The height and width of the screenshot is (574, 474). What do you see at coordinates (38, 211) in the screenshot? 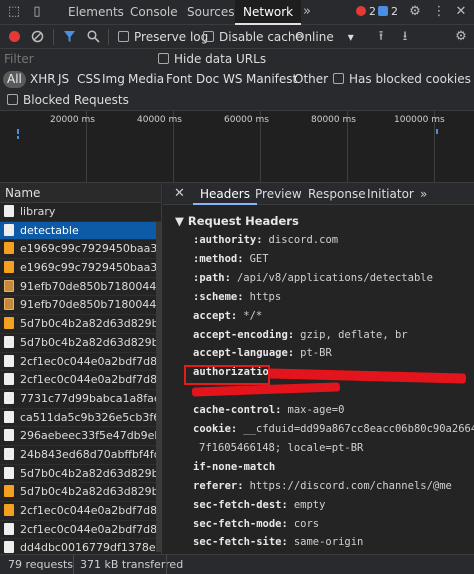
I see `request-name: library` at bounding box center [38, 211].